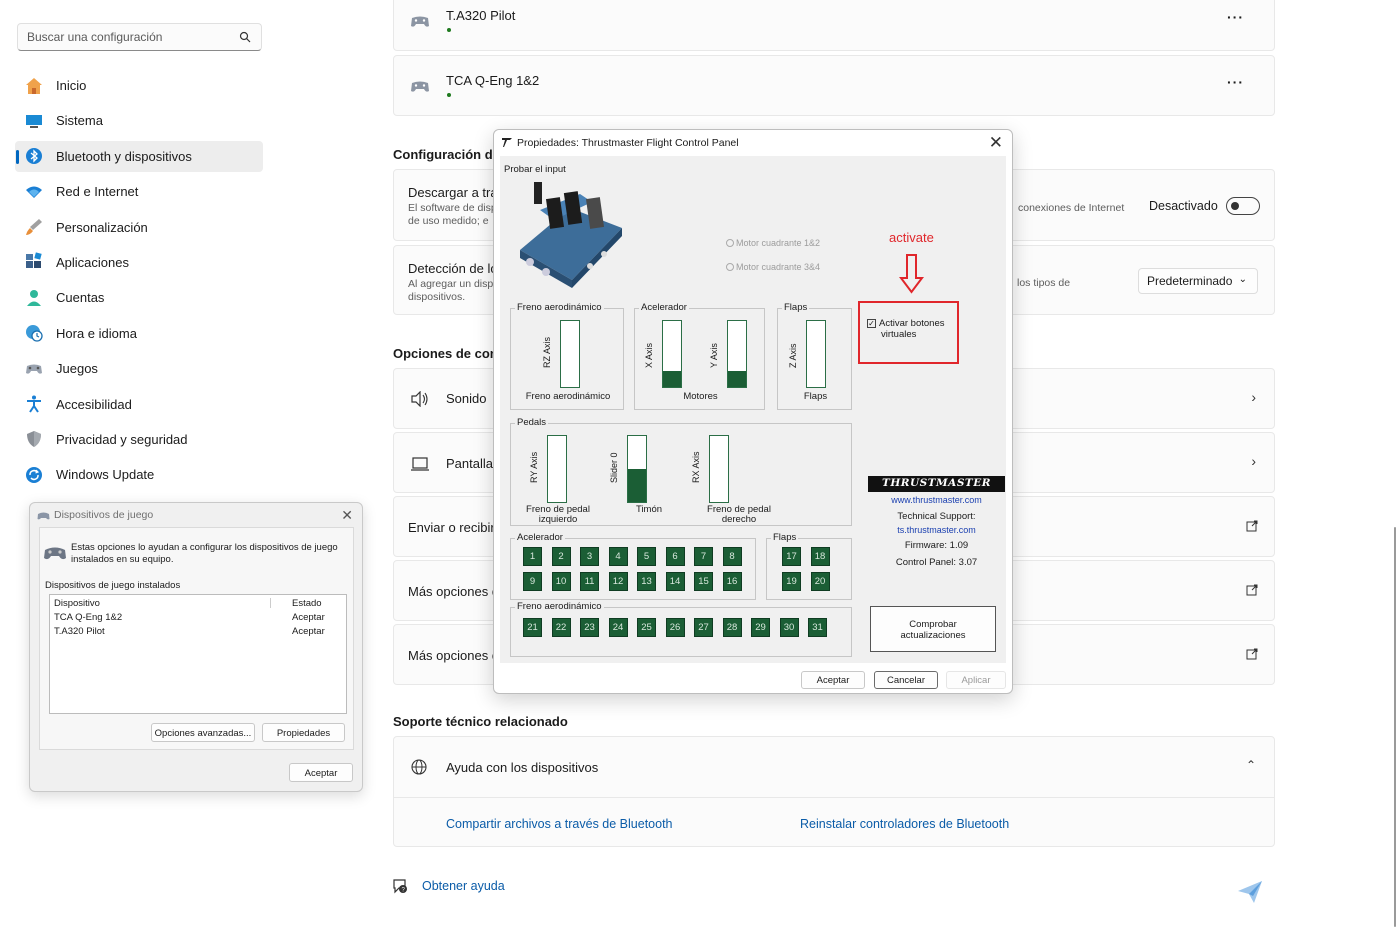  Describe the element at coordinates (463, 886) in the screenshot. I see `get-help-link: Obtener ayuda` at that location.